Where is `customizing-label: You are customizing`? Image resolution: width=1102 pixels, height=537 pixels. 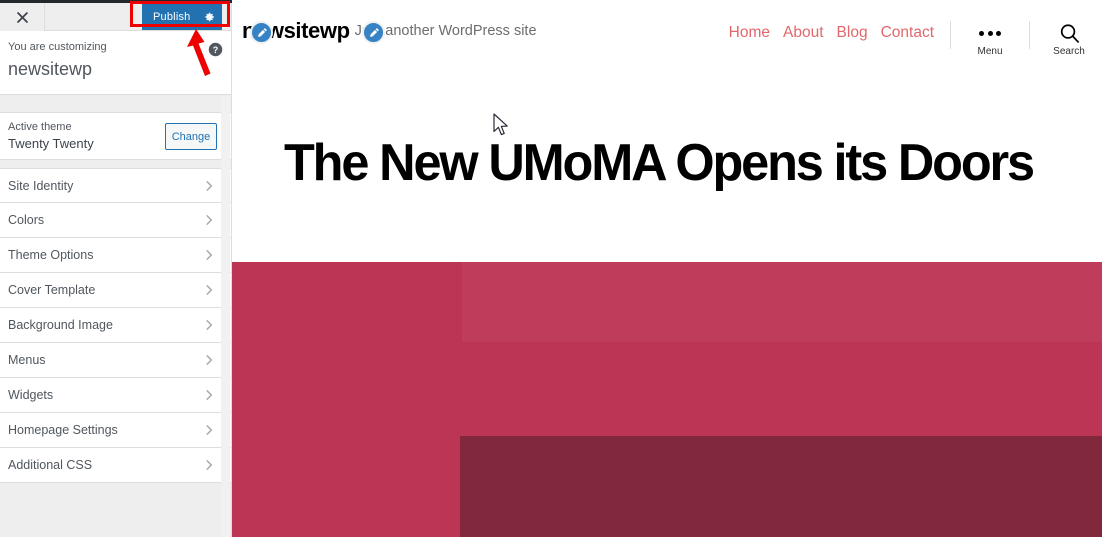 customizing-label: You are customizing is located at coordinates (57, 47).